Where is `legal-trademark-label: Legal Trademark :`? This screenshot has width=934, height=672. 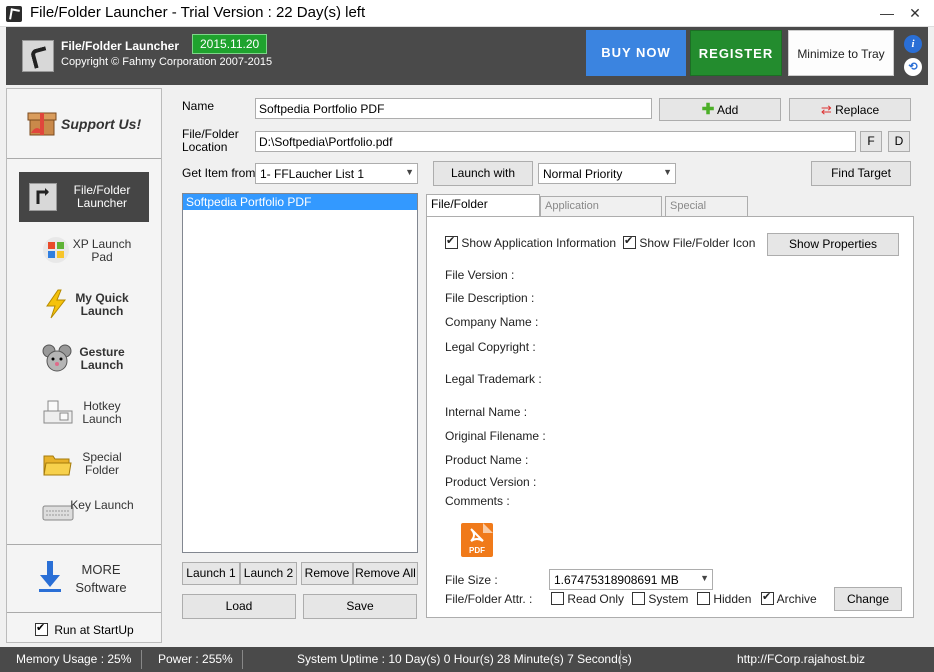 legal-trademark-label: Legal Trademark : is located at coordinates (493, 379).